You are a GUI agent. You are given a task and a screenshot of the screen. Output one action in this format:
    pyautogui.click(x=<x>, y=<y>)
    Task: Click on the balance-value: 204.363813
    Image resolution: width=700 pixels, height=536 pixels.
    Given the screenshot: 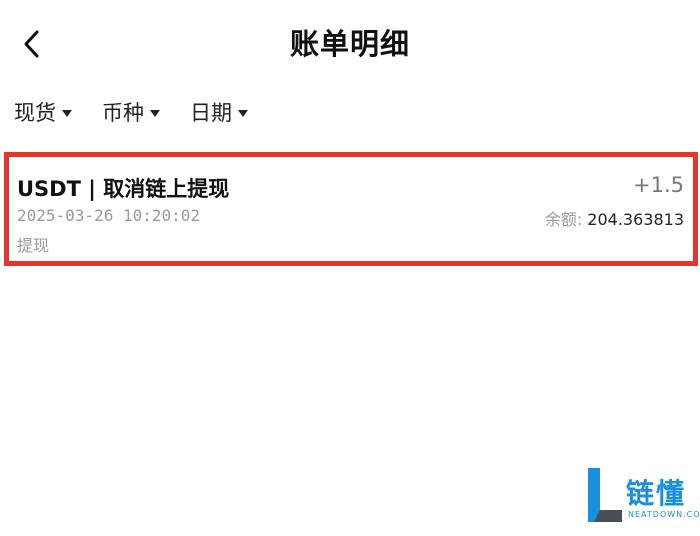 What is the action you would take?
    pyautogui.click(x=635, y=219)
    